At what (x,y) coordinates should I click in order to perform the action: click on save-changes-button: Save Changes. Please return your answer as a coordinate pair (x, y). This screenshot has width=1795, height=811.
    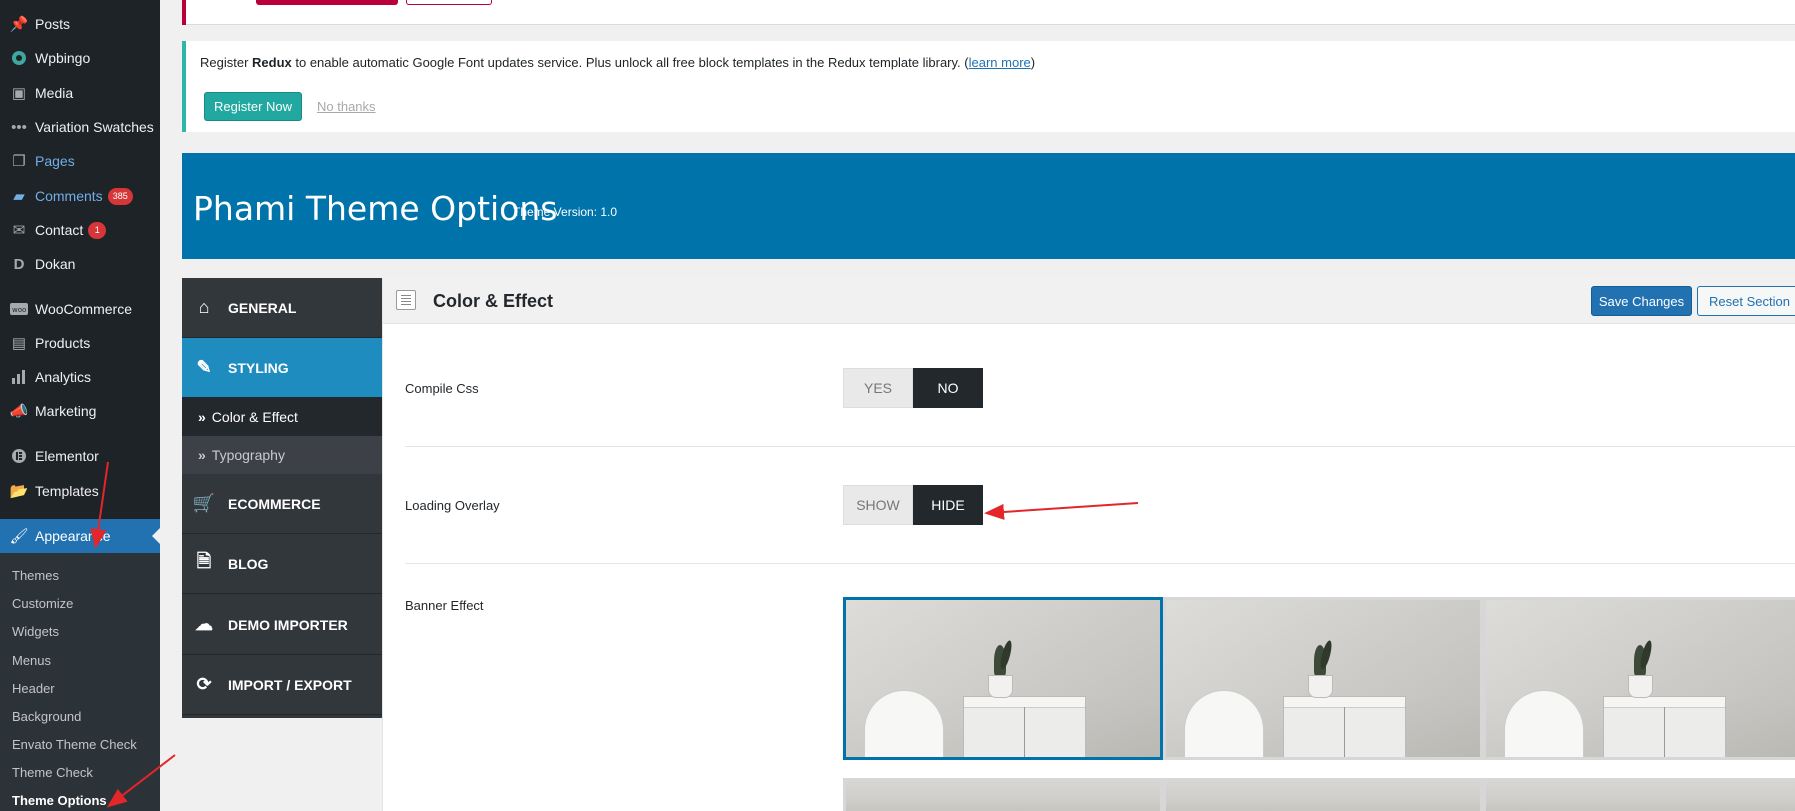
    Looking at the image, I should click on (1641, 301).